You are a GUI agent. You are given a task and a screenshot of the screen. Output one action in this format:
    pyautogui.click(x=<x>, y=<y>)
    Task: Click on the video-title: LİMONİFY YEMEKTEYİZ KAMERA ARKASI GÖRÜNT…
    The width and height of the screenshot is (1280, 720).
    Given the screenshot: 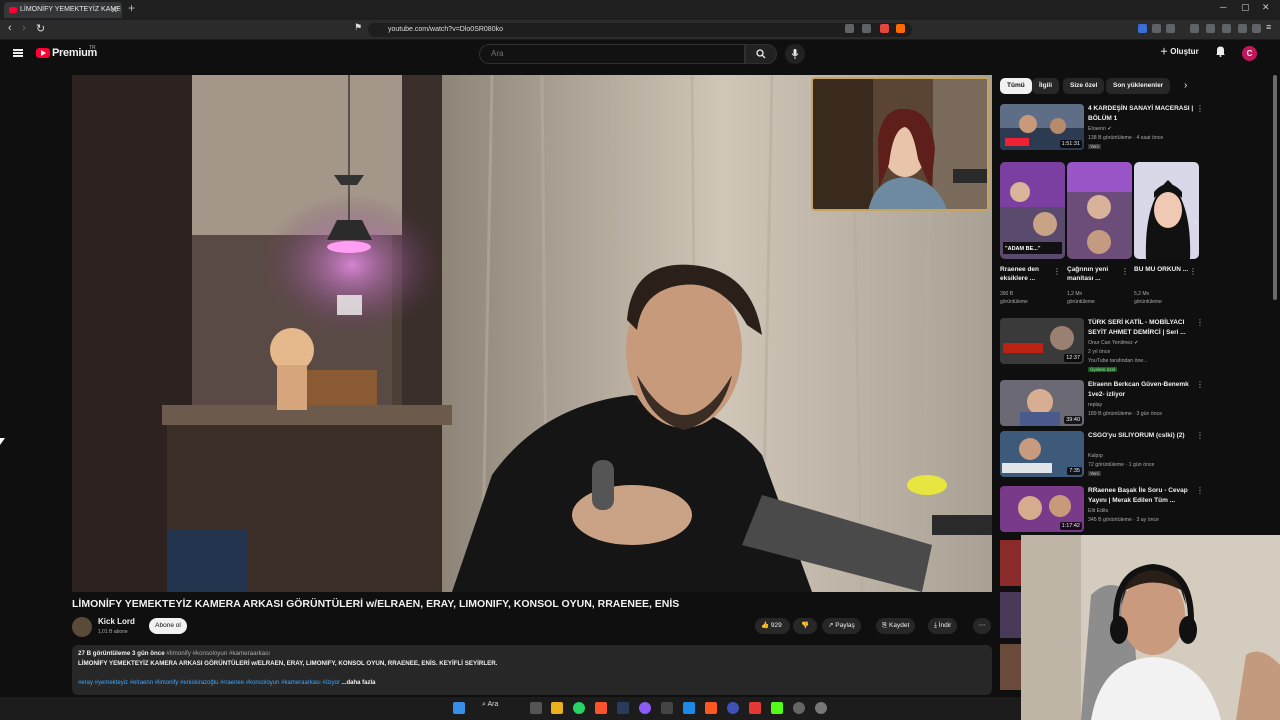 What is the action you would take?
    pyautogui.click(x=376, y=604)
    